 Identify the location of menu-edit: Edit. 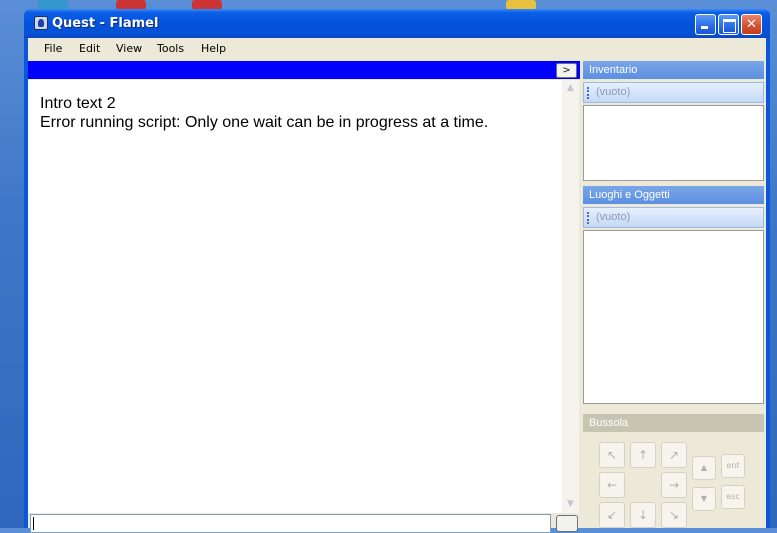
(89, 48).